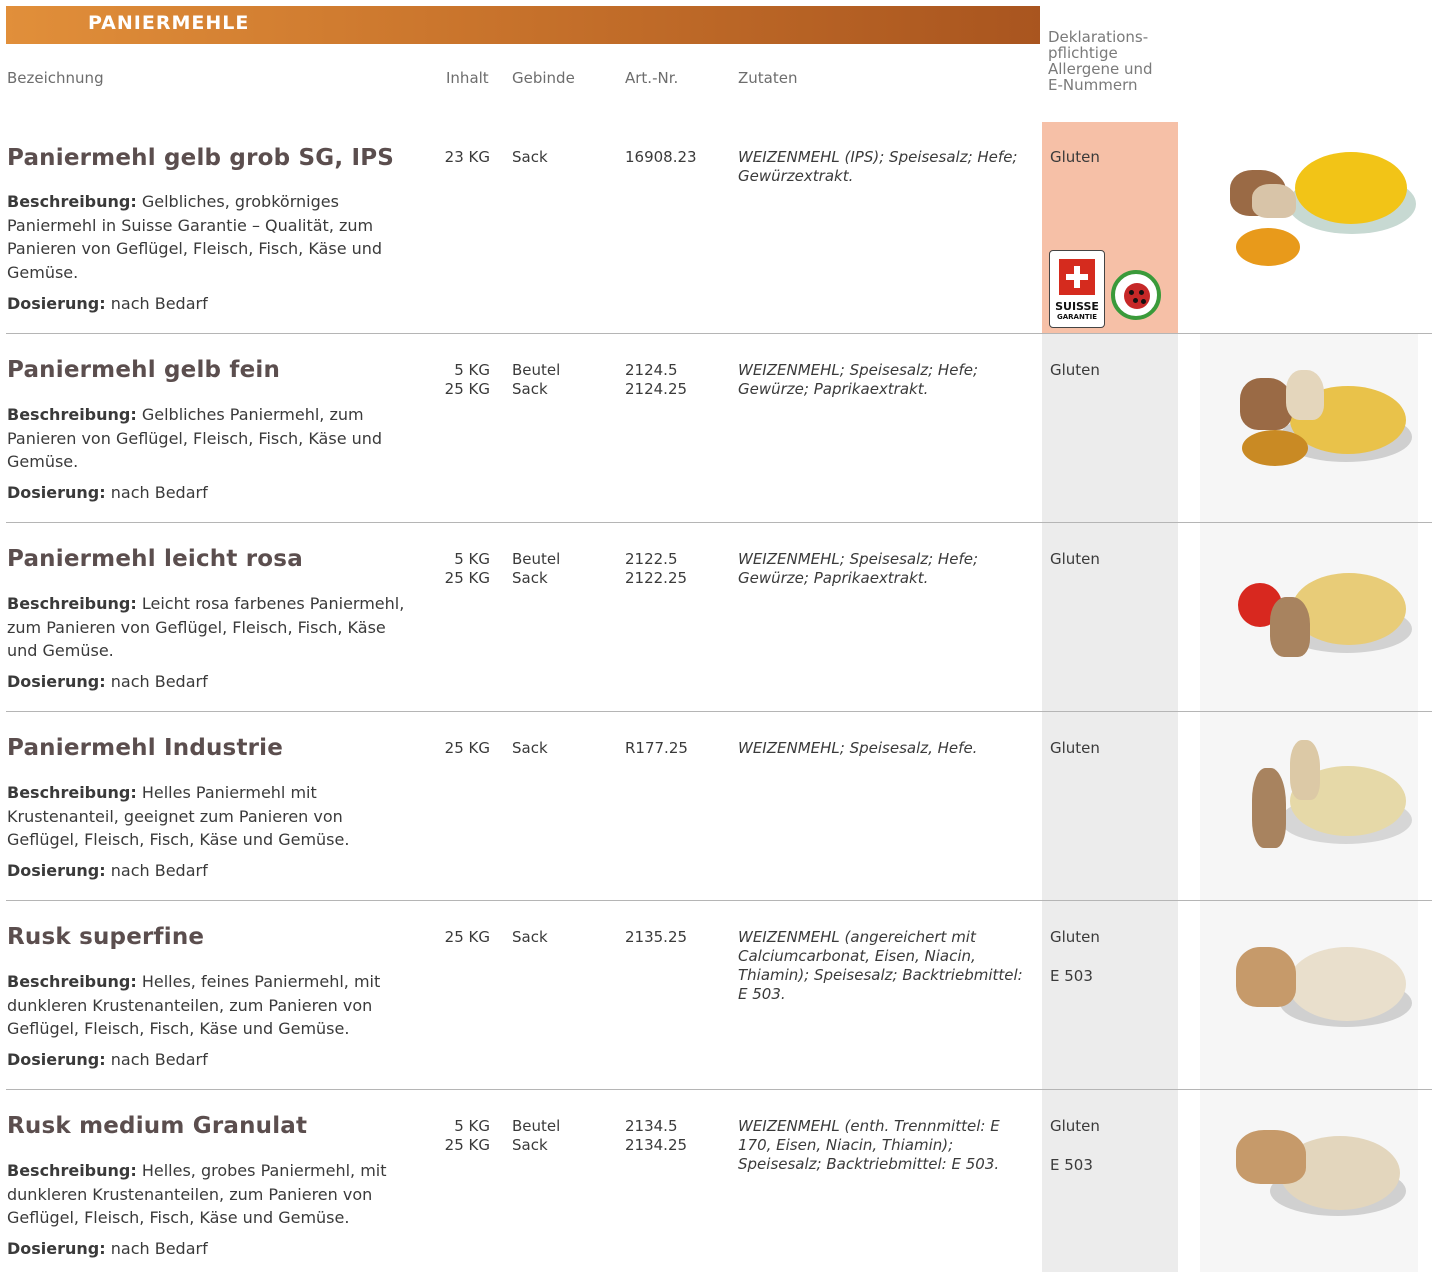 Image resolution: width=1438 pixels, height=1272 pixels. What do you see at coordinates (169, 23) in the screenshot?
I see `section-title: PANIERMEHLE` at bounding box center [169, 23].